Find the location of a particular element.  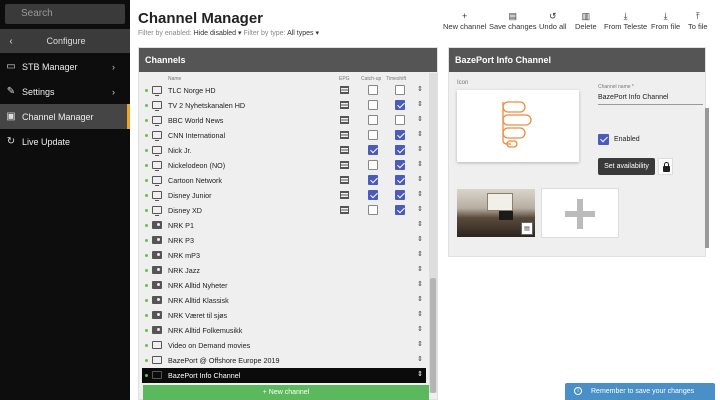

filter-enabled-dropdown: Hide disabled is located at coordinates (215, 33).